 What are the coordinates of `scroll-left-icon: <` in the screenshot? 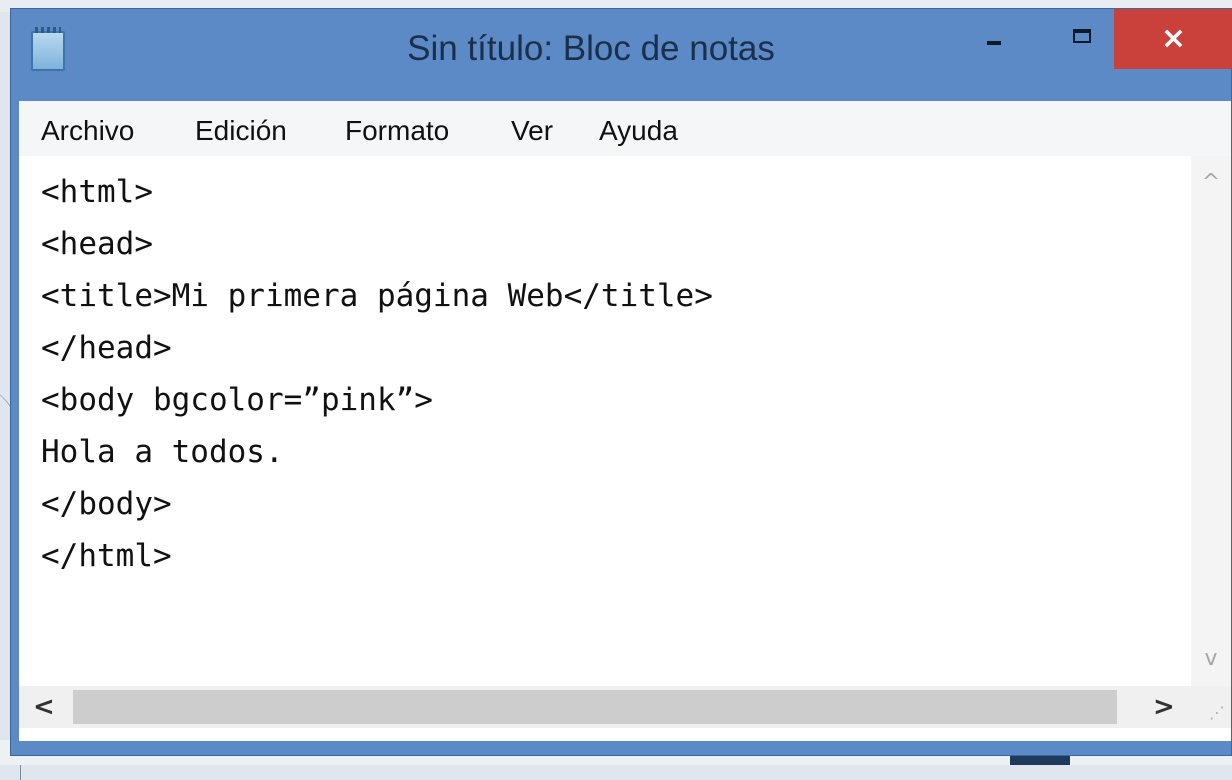 It's located at (44, 707).